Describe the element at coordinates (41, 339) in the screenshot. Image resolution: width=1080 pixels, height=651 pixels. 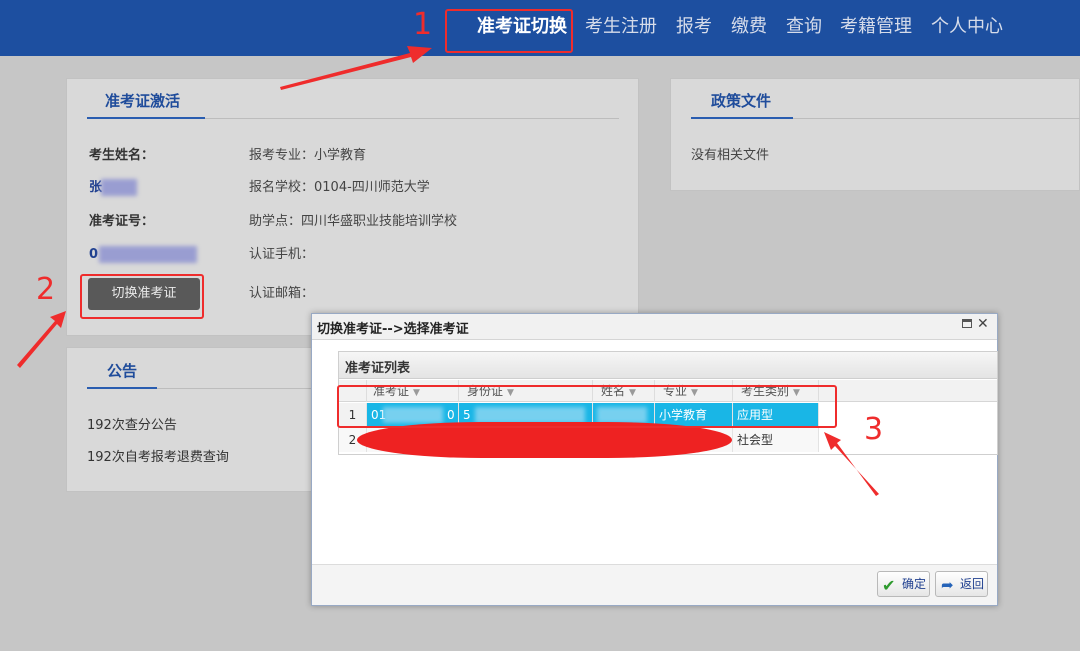
I see `arrow-step2` at that location.